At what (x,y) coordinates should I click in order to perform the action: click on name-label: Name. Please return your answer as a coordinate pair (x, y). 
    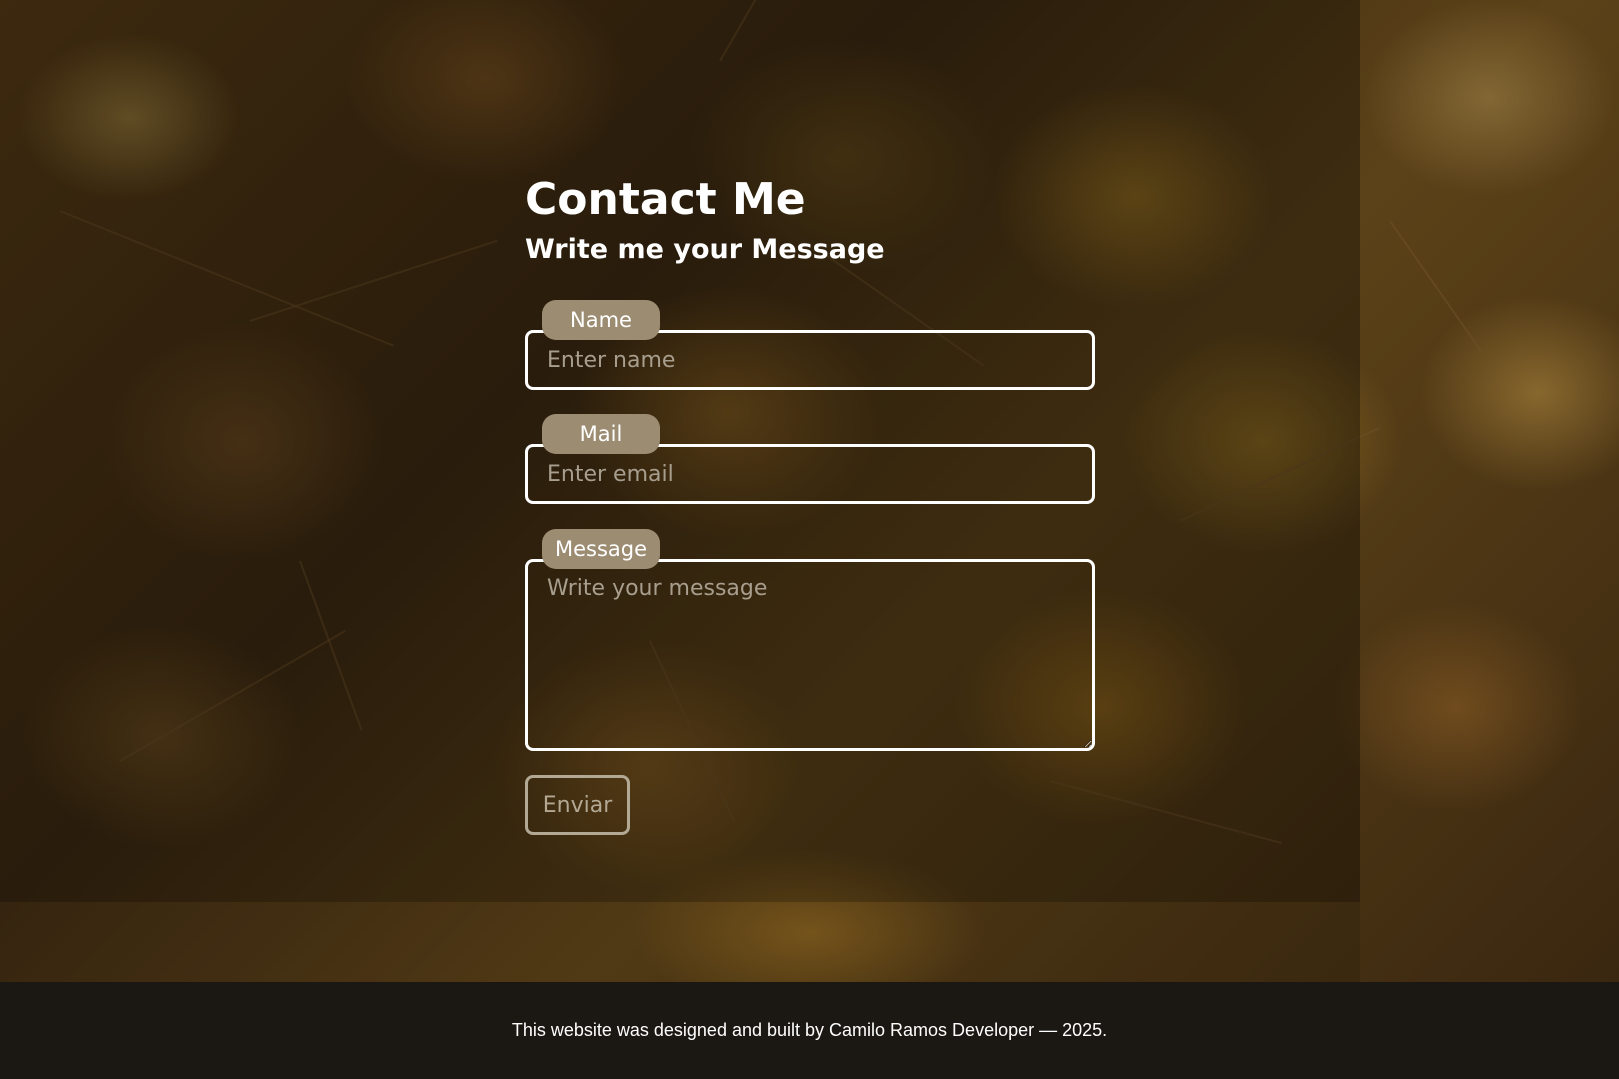
    Looking at the image, I should click on (601, 320).